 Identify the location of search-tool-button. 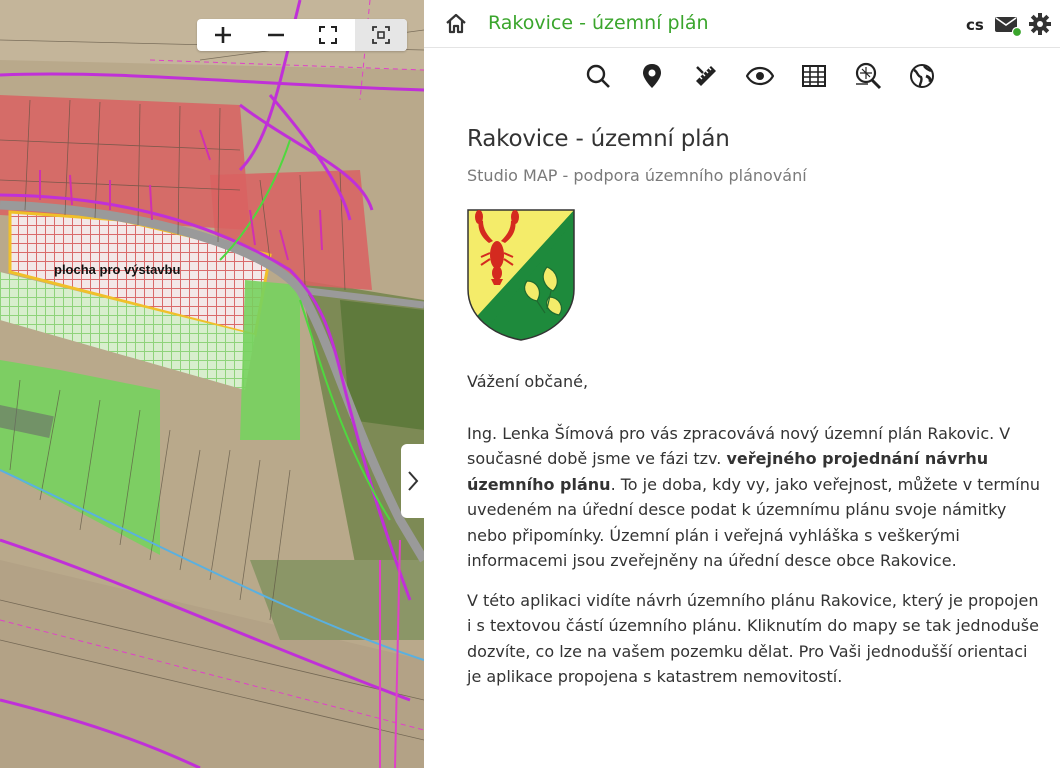
(598, 76).